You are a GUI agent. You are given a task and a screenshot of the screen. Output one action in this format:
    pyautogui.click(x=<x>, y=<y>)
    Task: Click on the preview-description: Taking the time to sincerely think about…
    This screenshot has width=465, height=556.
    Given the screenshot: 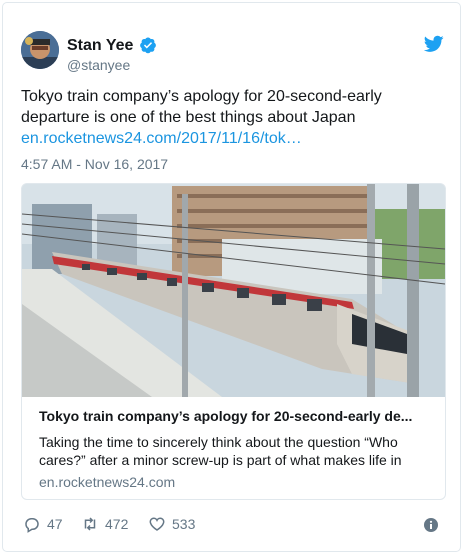 What is the action you would take?
    pyautogui.click(x=220, y=451)
    